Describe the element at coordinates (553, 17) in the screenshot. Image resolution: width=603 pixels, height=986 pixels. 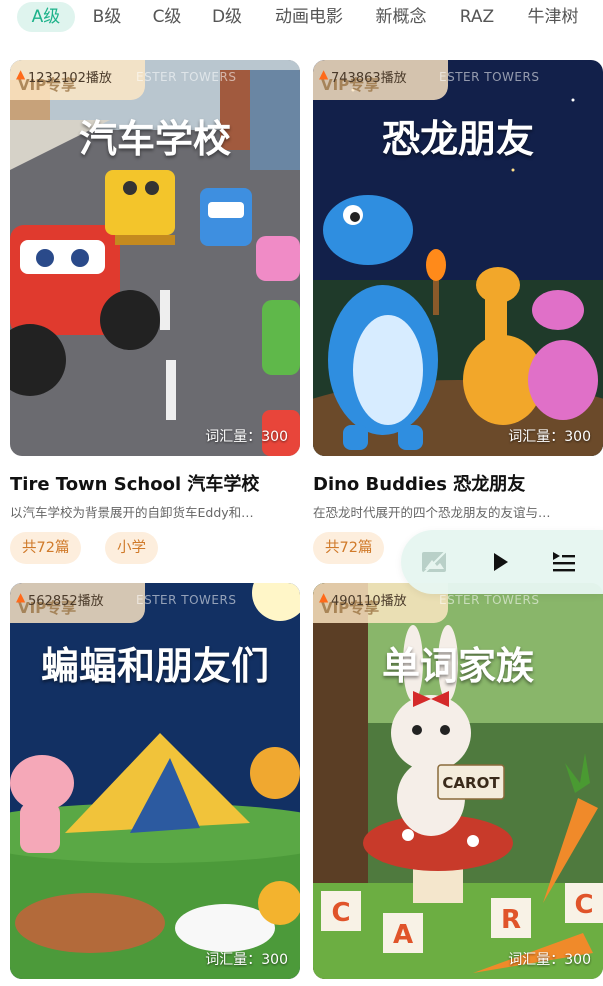
I see `tab-oxford-tree: 牛津树` at that location.